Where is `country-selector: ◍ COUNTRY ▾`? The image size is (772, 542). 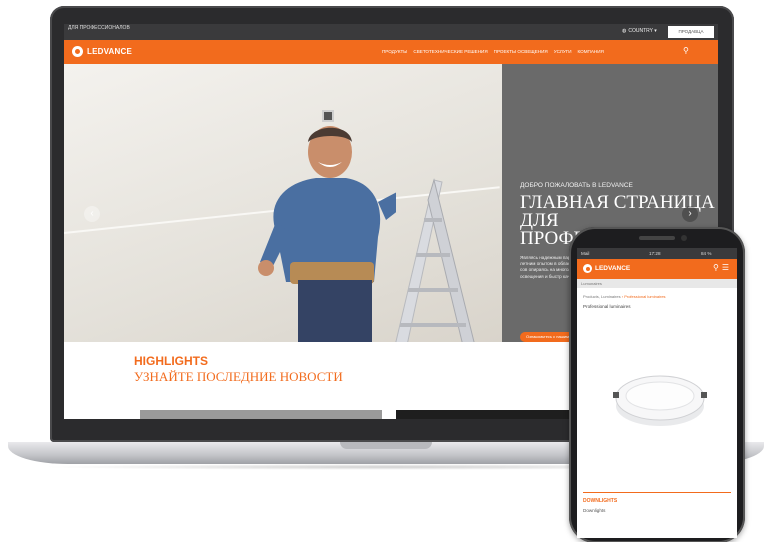
country-selector: ◍ COUNTRY ▾ is located at coordinates (639, 31).